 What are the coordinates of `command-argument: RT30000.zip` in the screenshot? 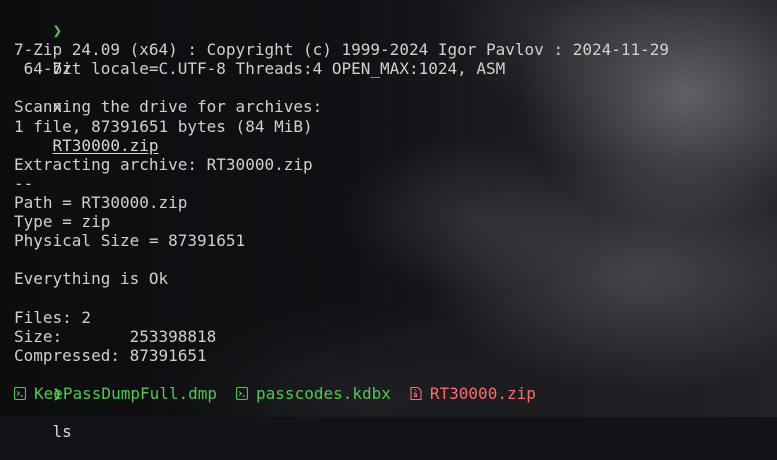 It's located at (105, 145).